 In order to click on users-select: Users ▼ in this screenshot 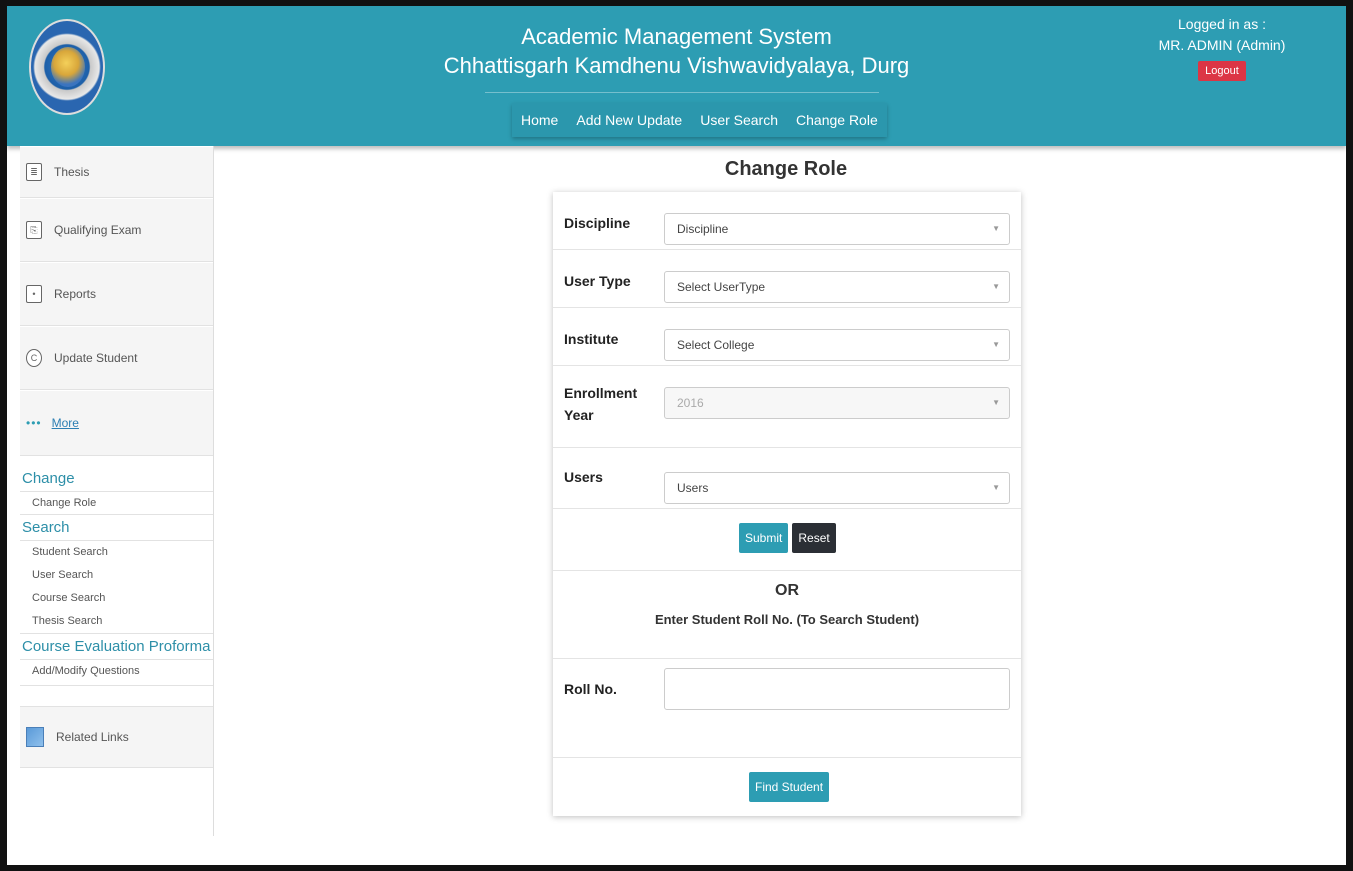, I will do `click(837, 488)`.